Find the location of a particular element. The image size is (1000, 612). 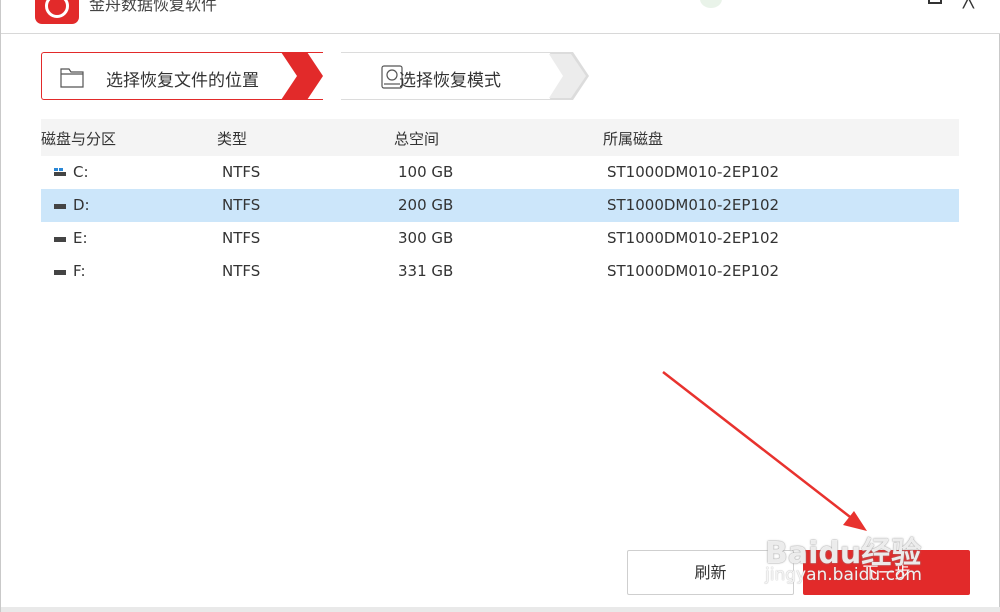

cell-size: 300 GB is located at coordinates (426, 238).